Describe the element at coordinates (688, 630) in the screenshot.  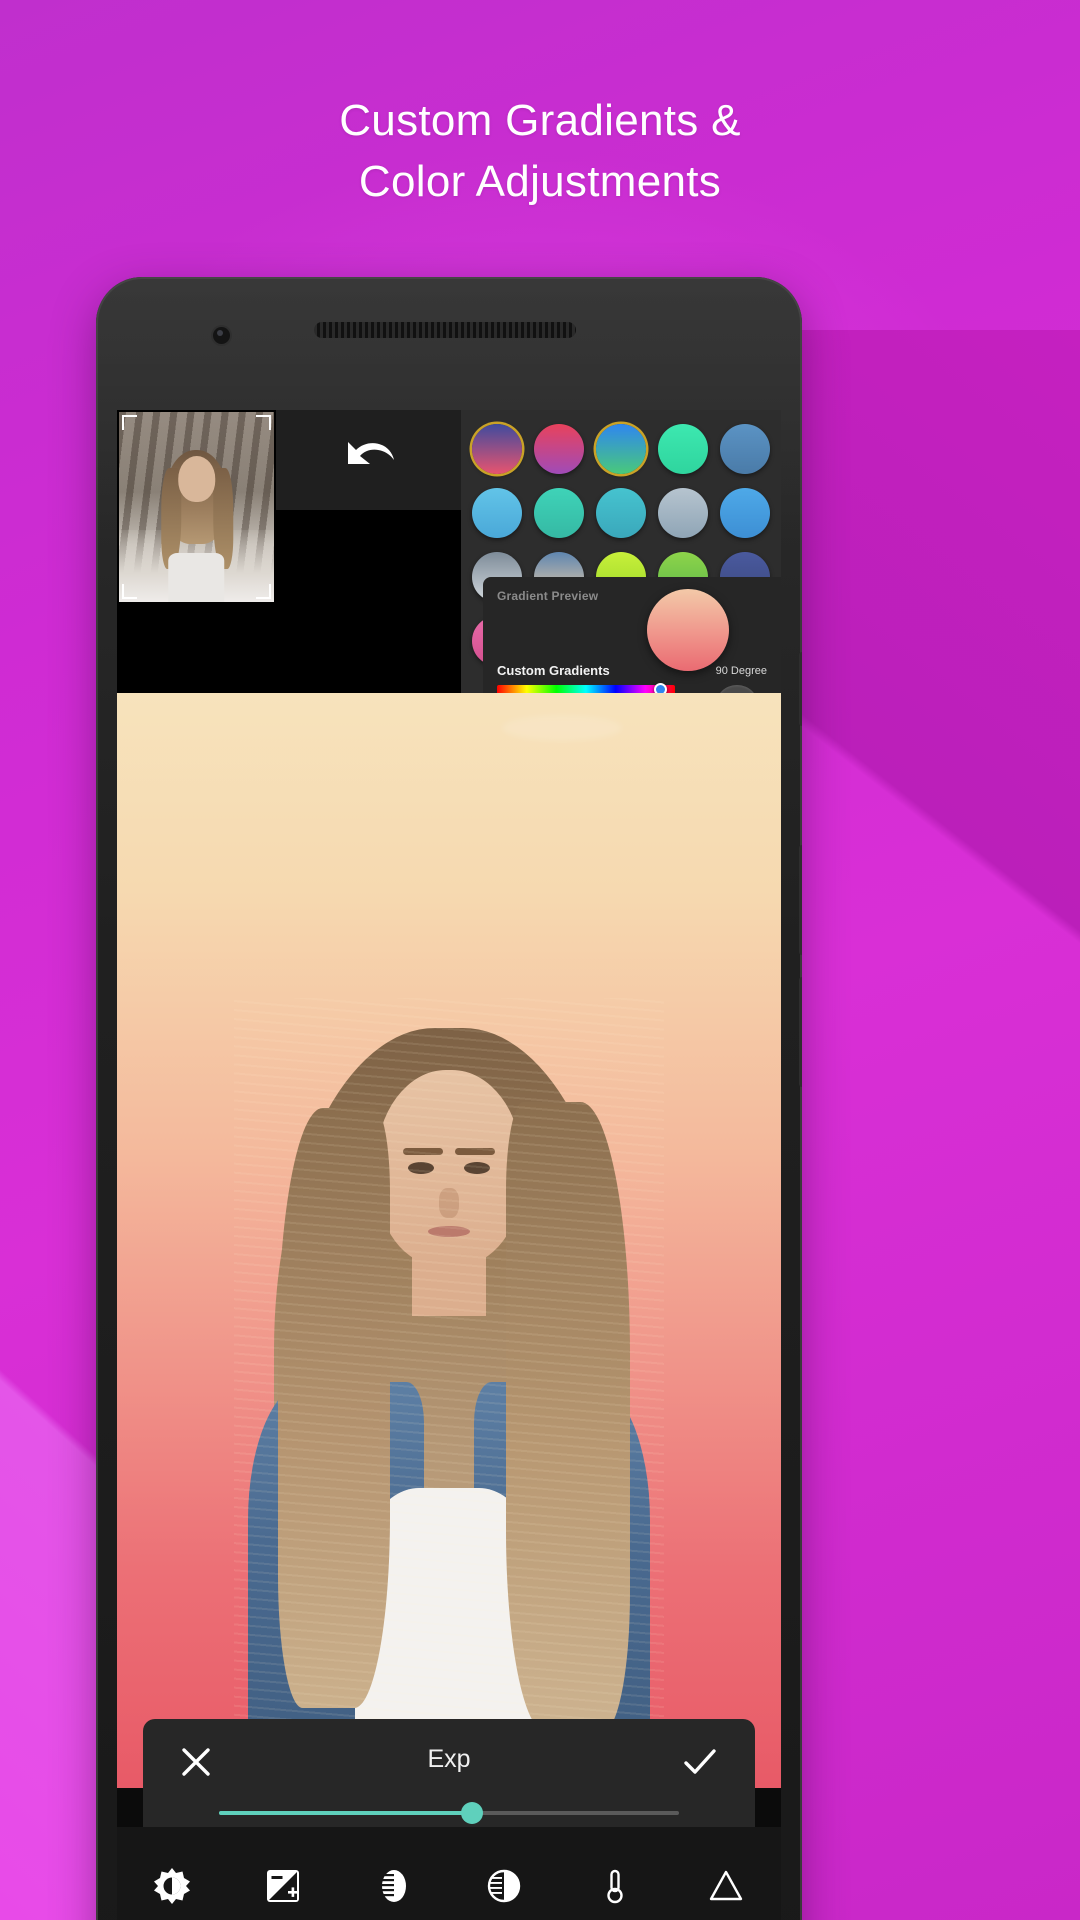
I see `gradient-preview-ball` at that location.